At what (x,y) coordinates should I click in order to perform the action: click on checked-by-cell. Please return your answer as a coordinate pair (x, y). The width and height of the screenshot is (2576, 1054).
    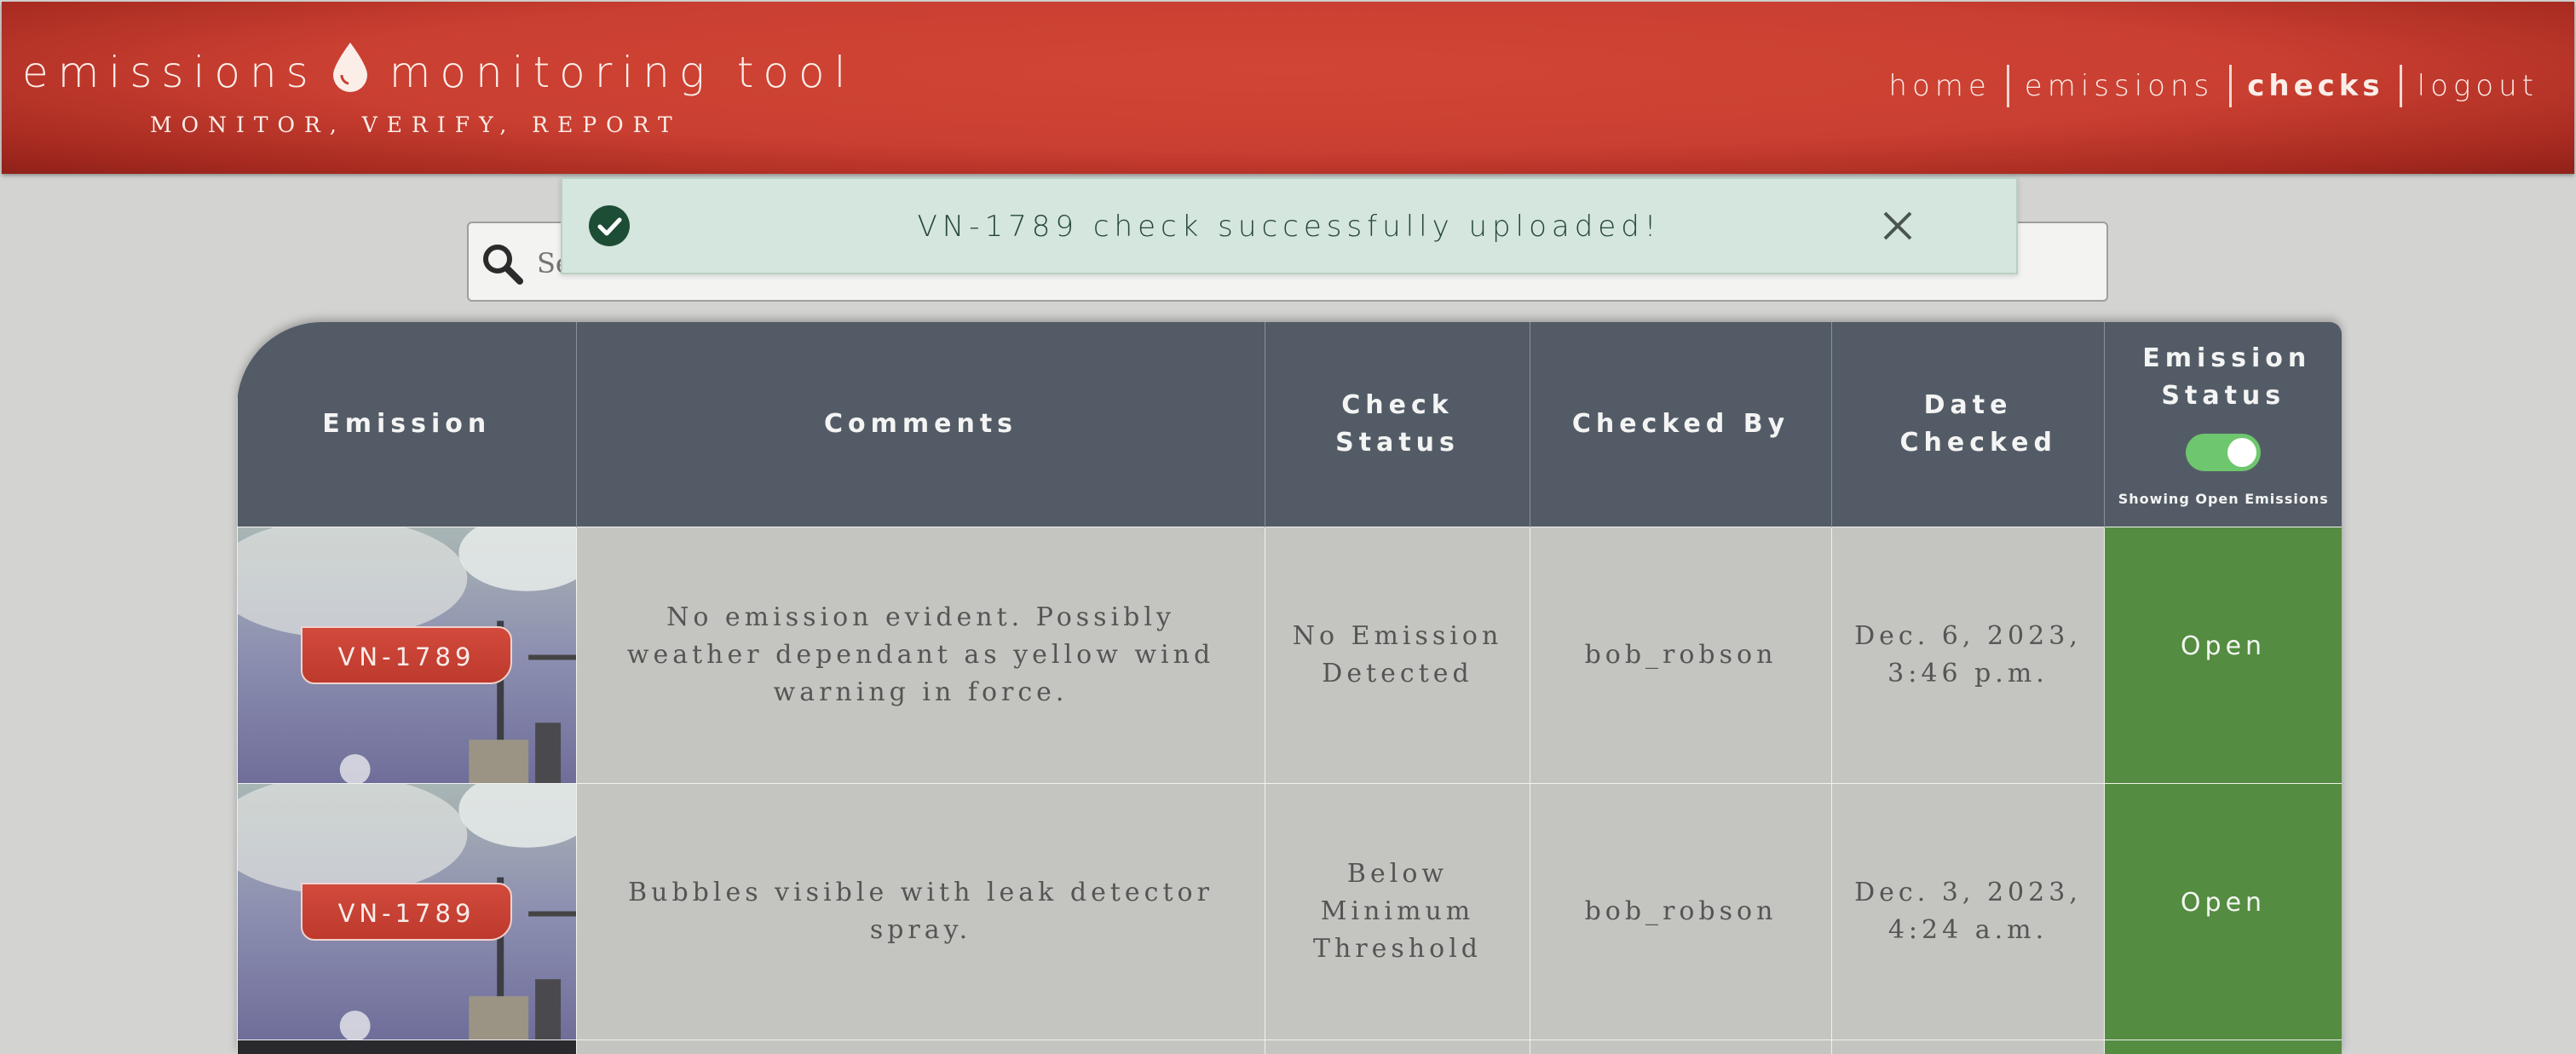
    Looking at the image, I should click on (1681, 1046).